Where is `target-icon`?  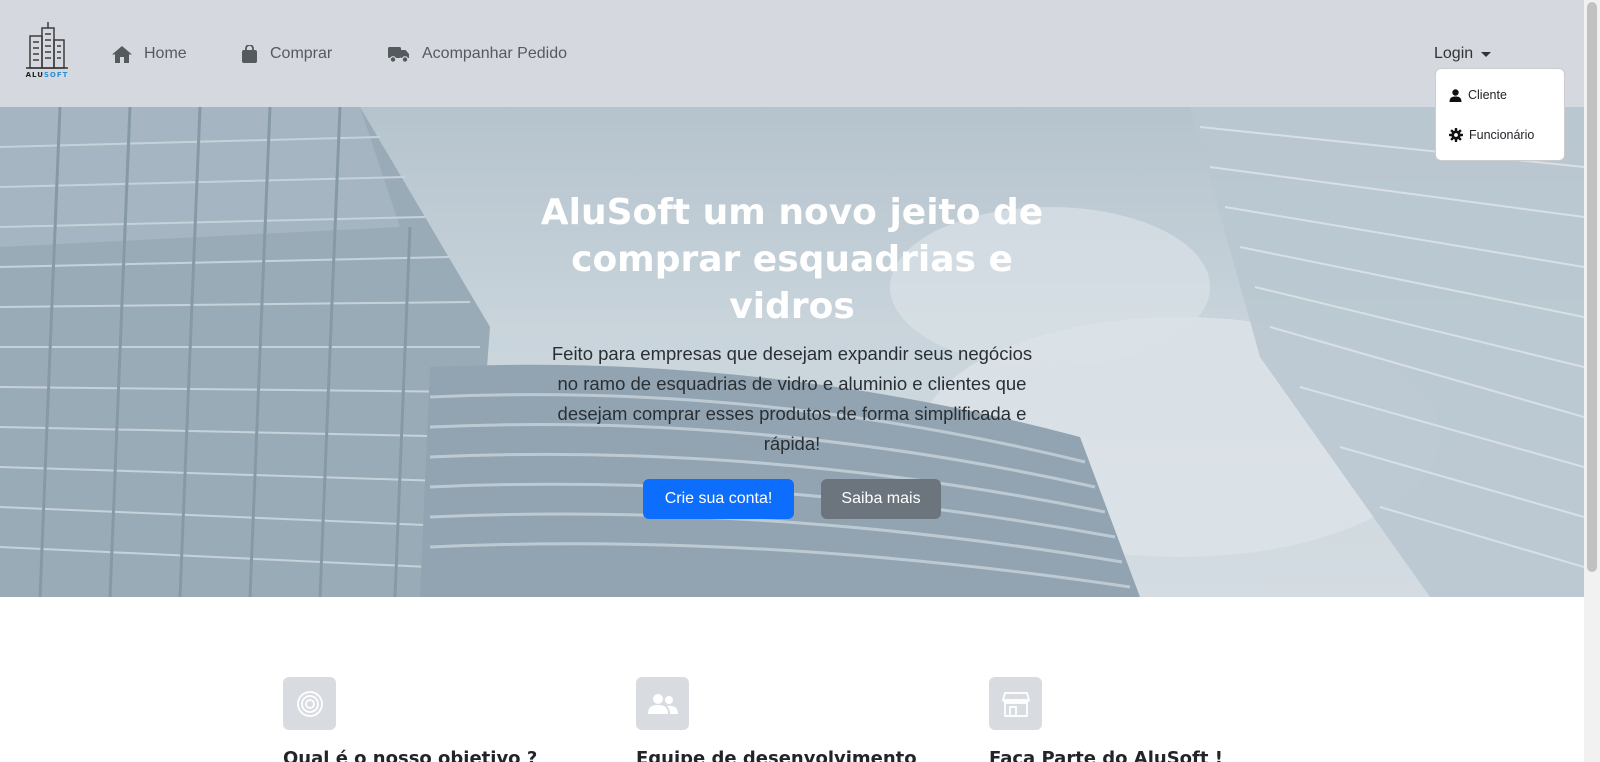
target-icon is located at coordinates (309, 703).